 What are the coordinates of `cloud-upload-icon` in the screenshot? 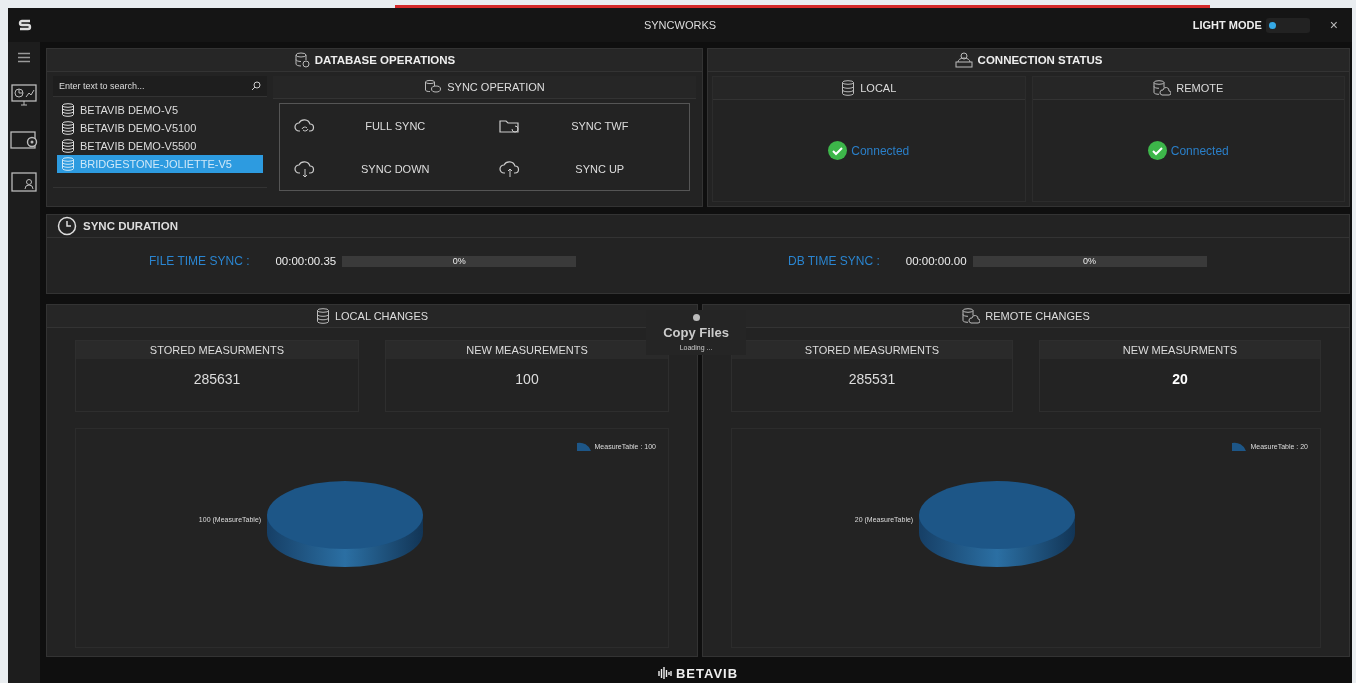 It's located at (509, 168).